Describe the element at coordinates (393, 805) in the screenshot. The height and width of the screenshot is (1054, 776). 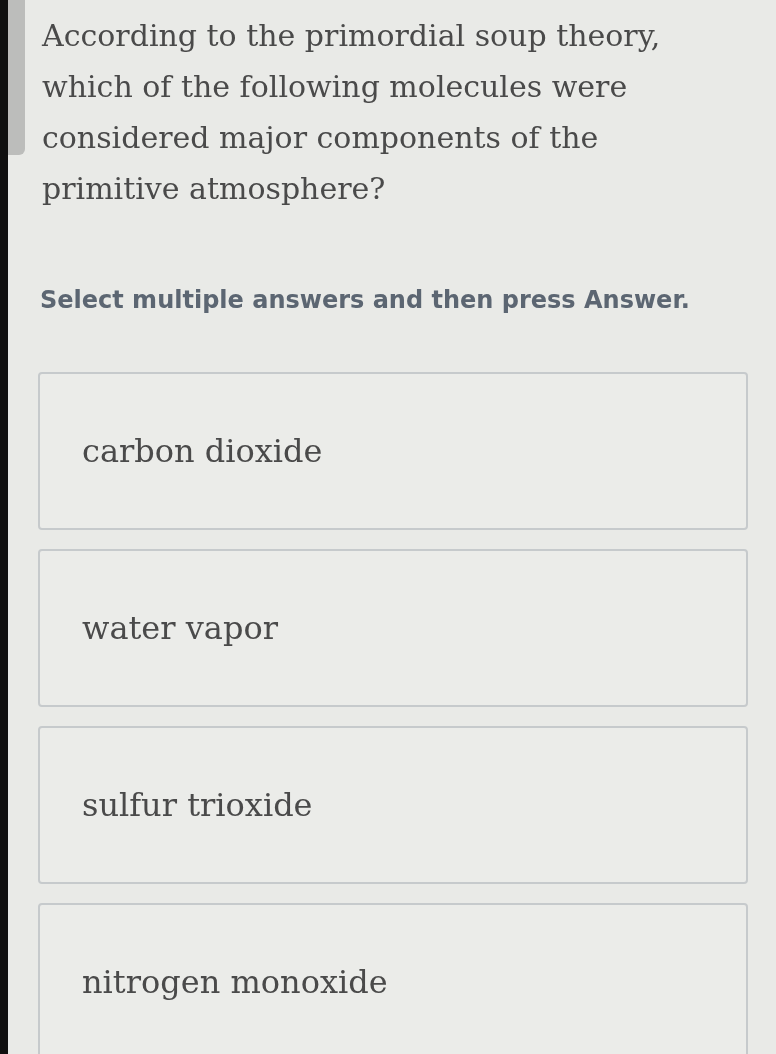
I see `answer-option: sulfur trioxide` at that location.